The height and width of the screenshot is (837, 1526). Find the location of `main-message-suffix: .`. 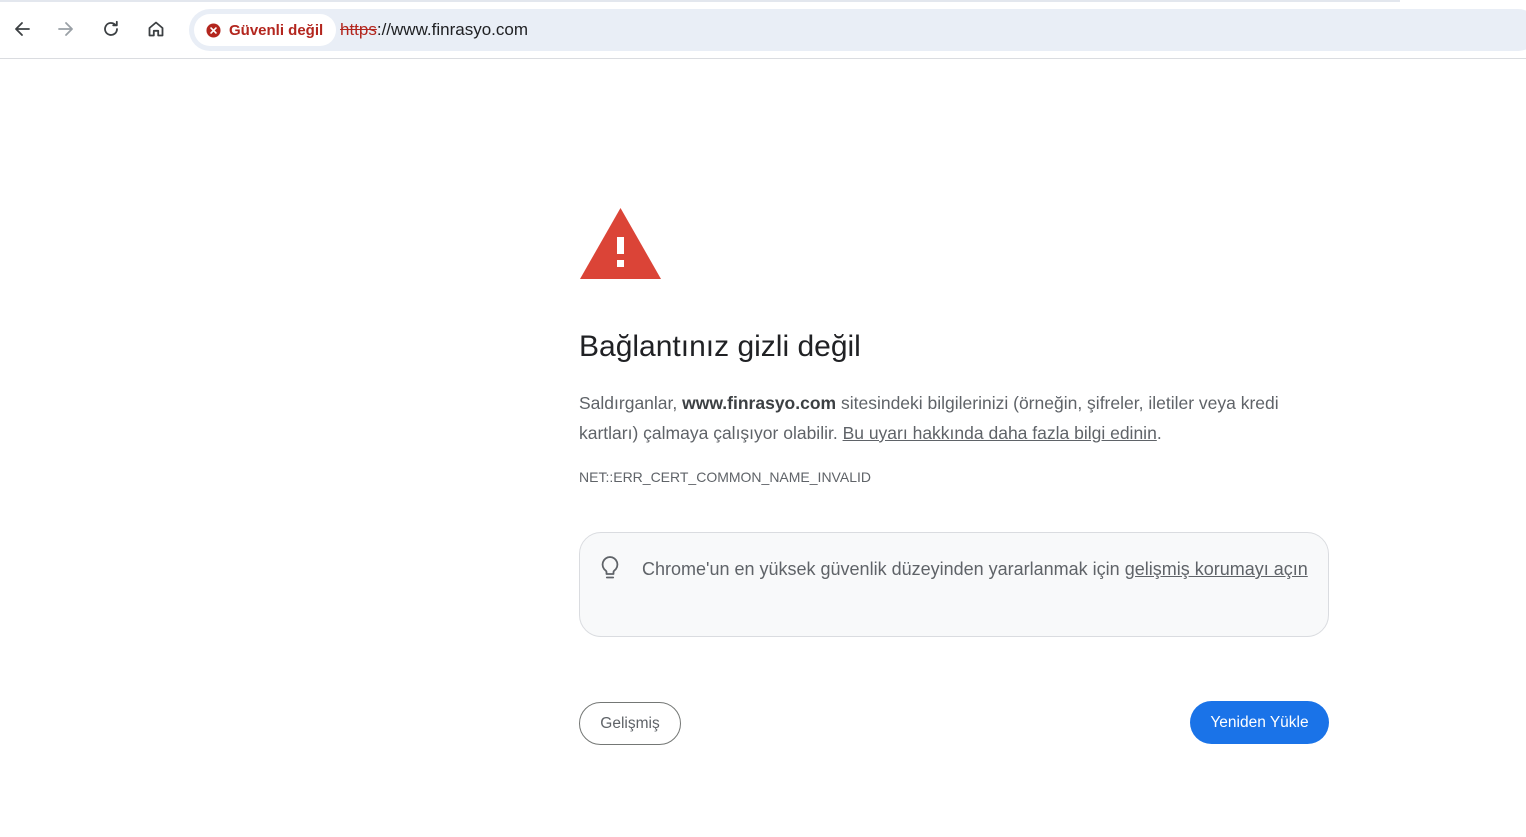

main-message-suffix: . is located at coordinates (1159, 433).